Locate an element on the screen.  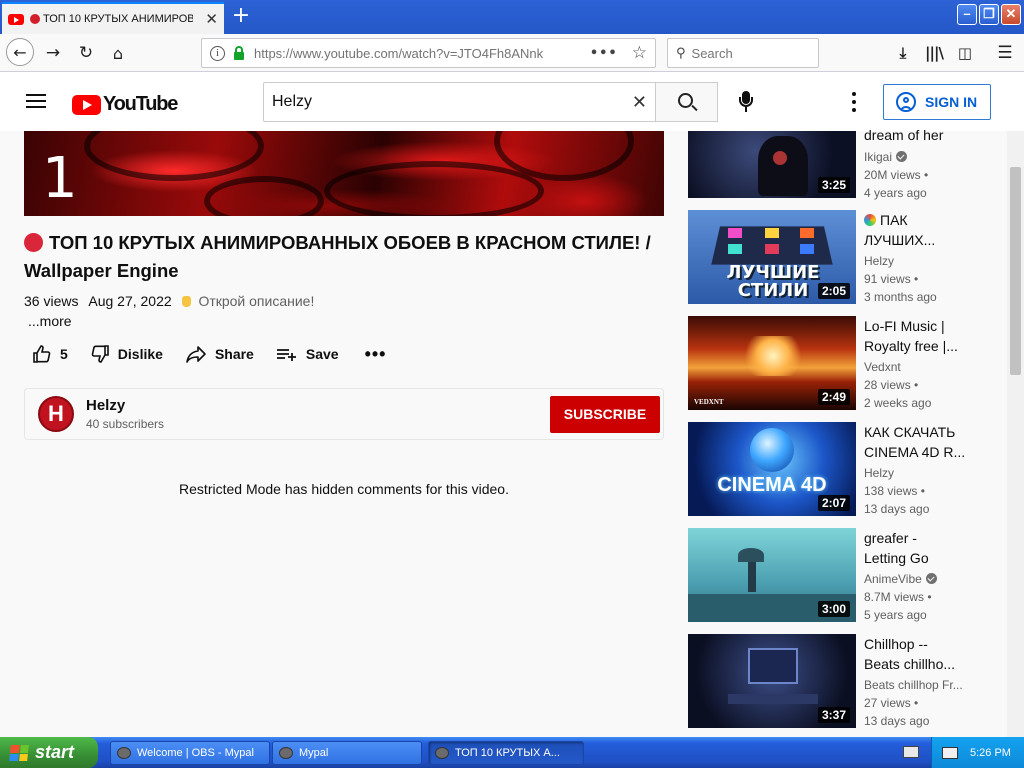
maximize-button: ❐ is located at coordinates (989, 14).